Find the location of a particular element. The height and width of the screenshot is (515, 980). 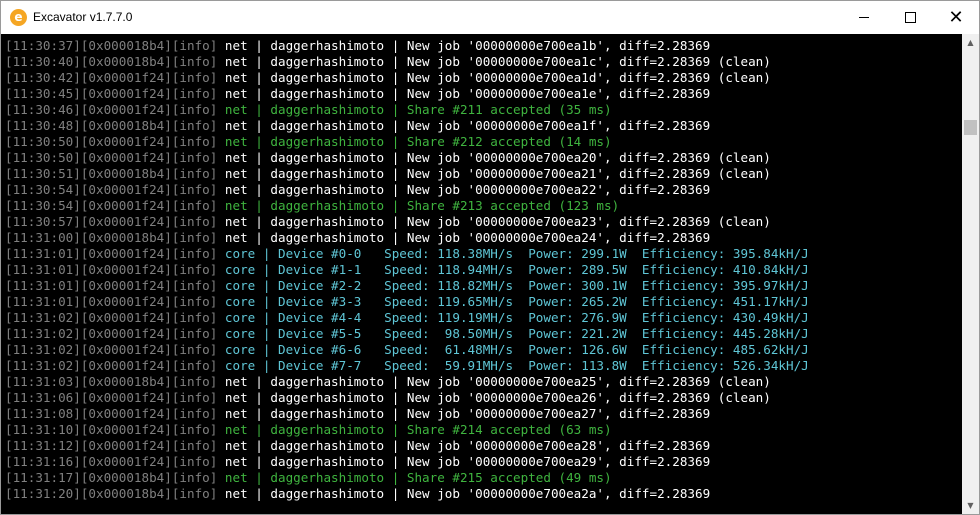

log-timestamp: [11:30:46] is located at coordinates (43, 109).